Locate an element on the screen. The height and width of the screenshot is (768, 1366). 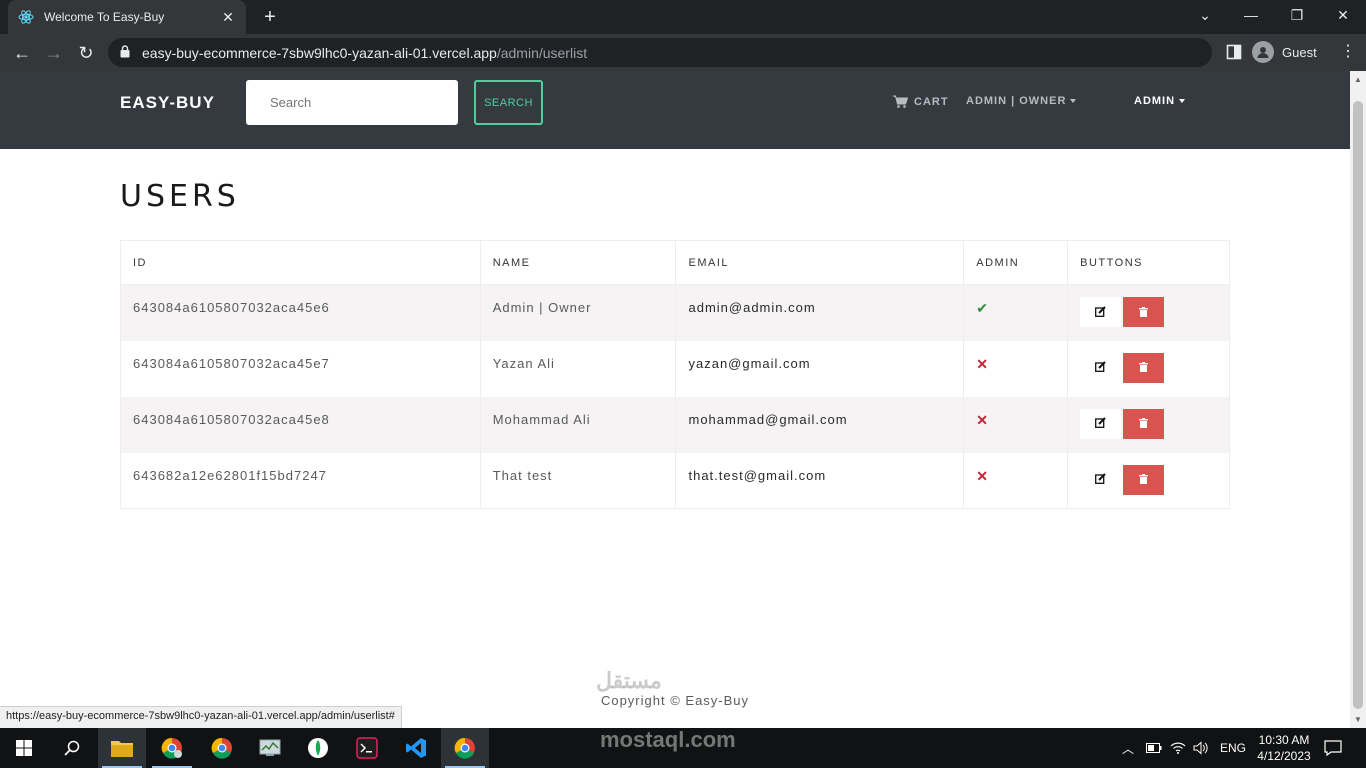
restore-icon: ❐ is located at coordinates (1297, 15).